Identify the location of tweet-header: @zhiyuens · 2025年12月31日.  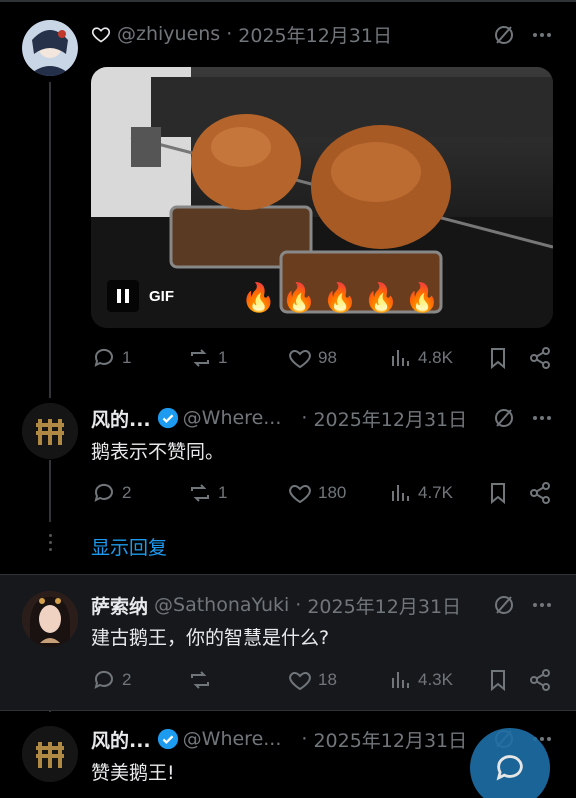
(241, 34).